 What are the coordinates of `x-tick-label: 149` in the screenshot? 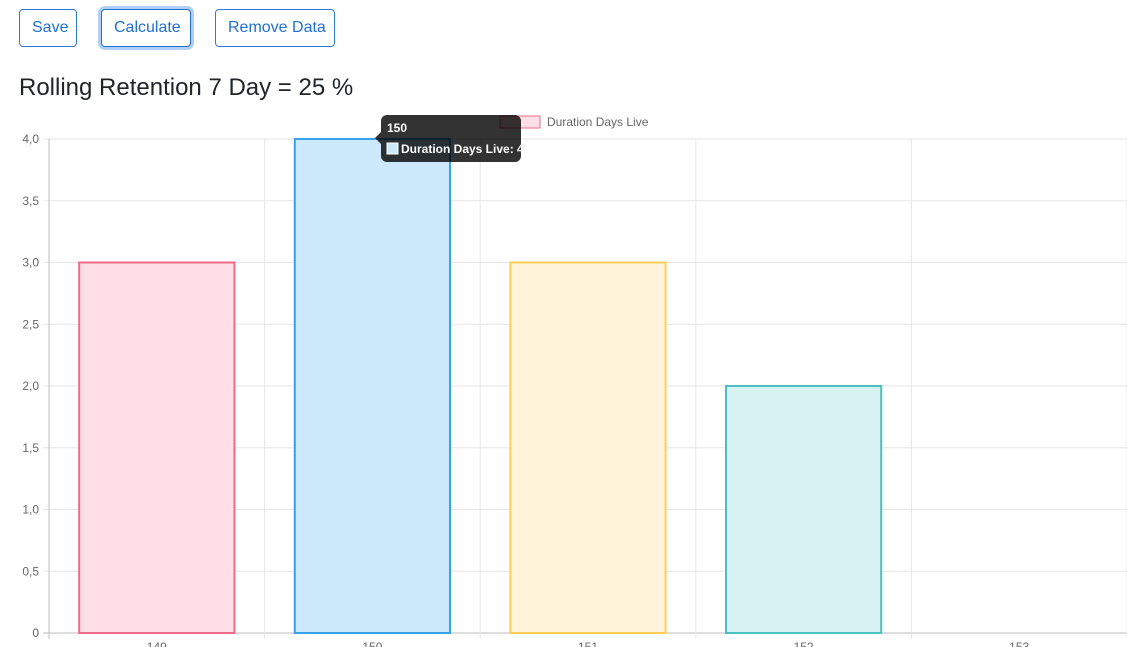 It's located at (157, 643).